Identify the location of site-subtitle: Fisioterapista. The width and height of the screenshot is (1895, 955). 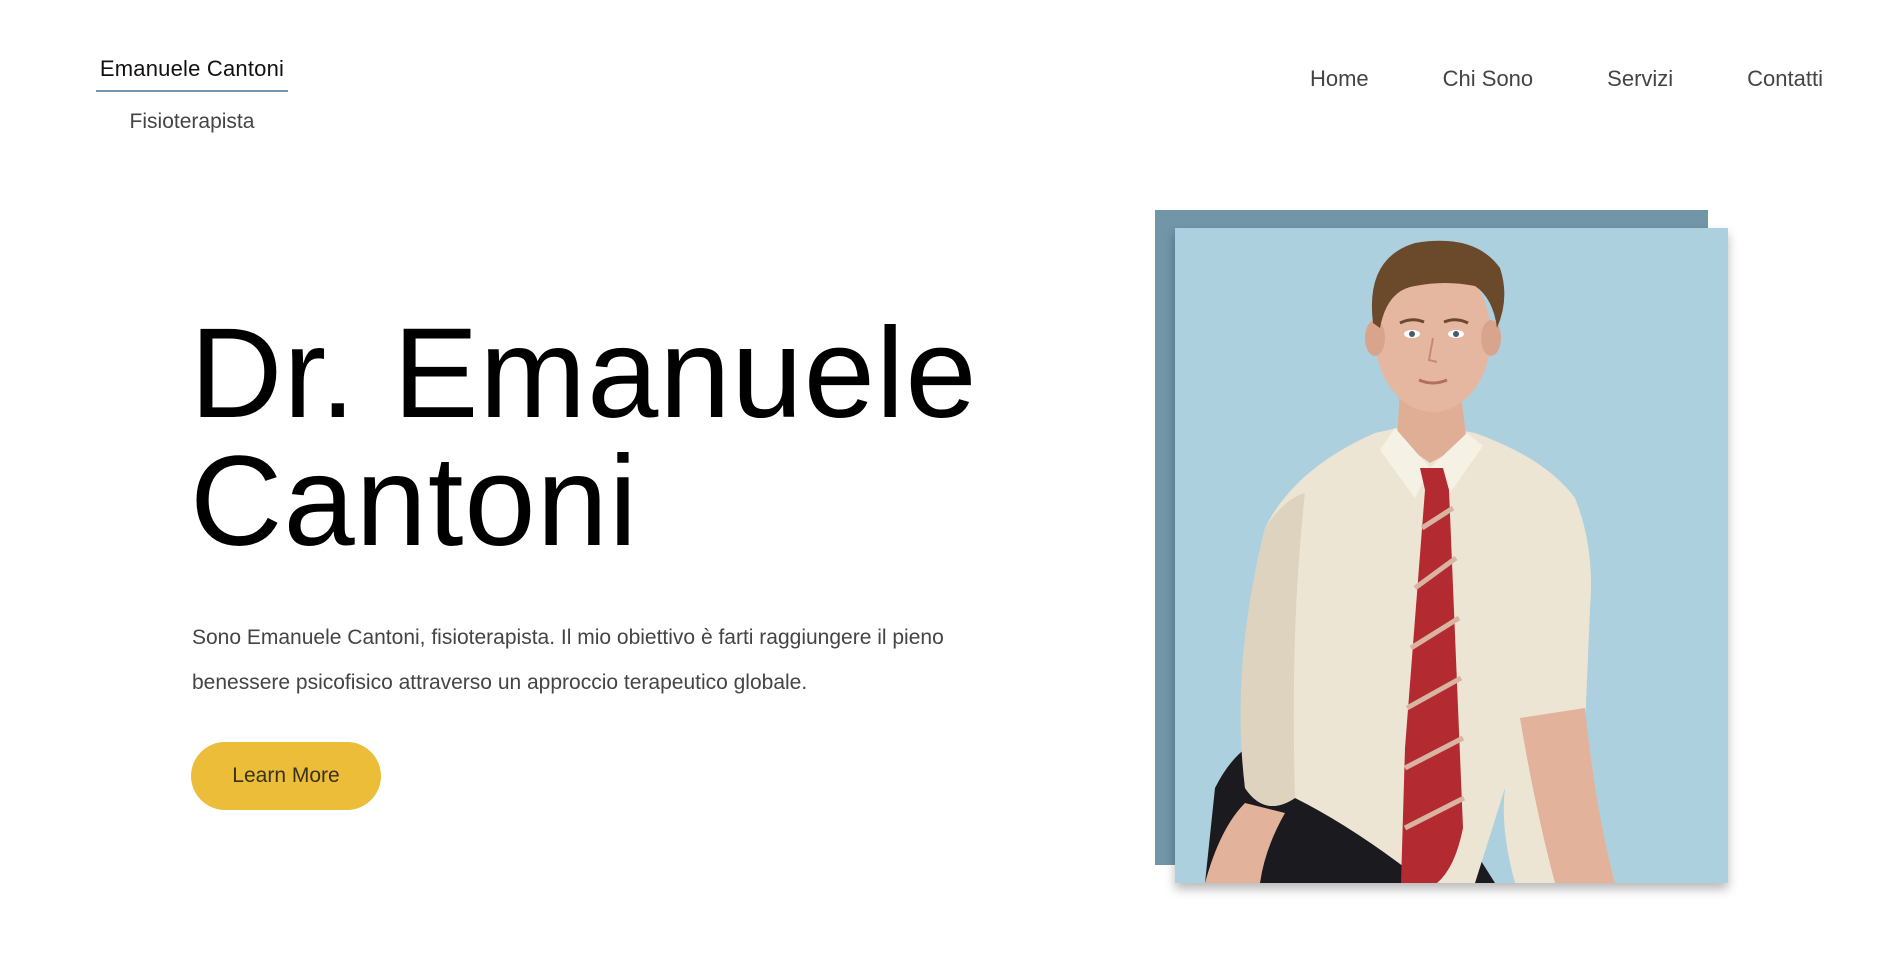
(192, 121).